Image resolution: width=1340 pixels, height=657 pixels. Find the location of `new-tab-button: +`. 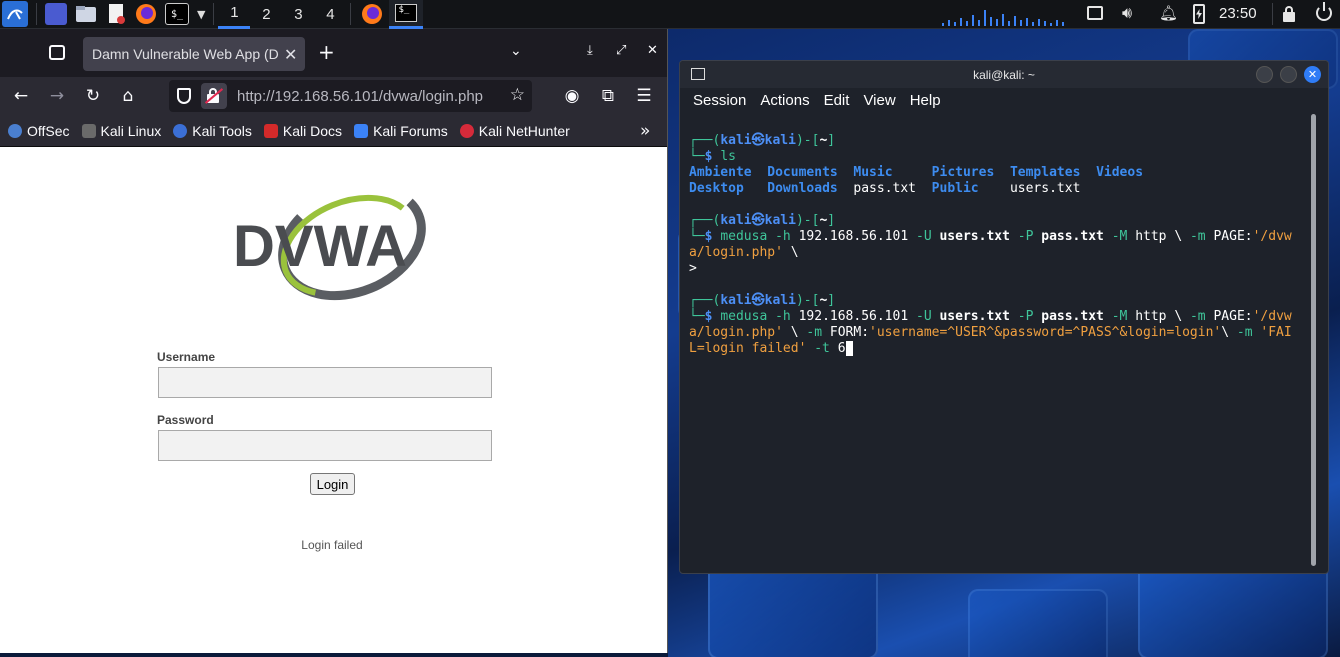

new-tab-button: + is located at coordinates (326, 52).